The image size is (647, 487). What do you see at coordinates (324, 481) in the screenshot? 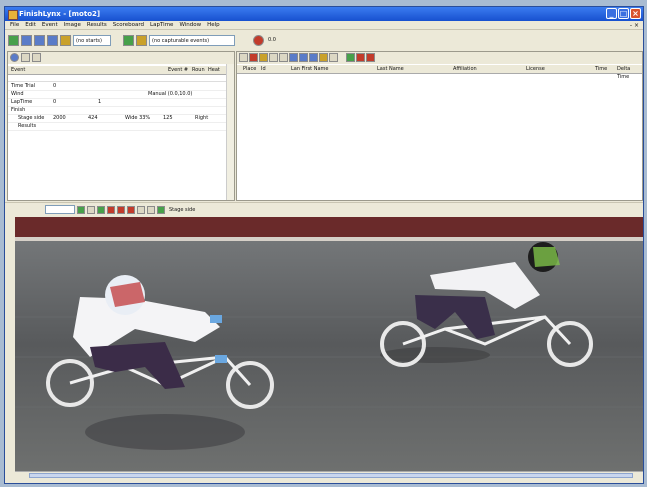
I see `status-bar` at bounding box center [324, 481].